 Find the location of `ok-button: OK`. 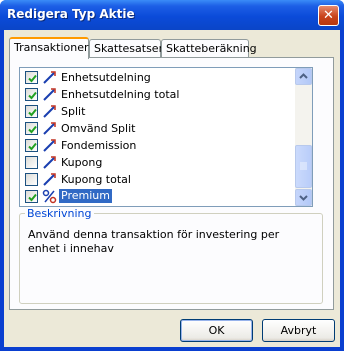

ok-button: OK is located at coordinates (216, 330).